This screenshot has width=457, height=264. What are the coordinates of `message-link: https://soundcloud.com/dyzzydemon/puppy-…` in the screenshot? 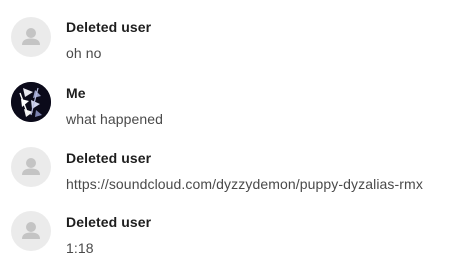 It's located at (244, 184).